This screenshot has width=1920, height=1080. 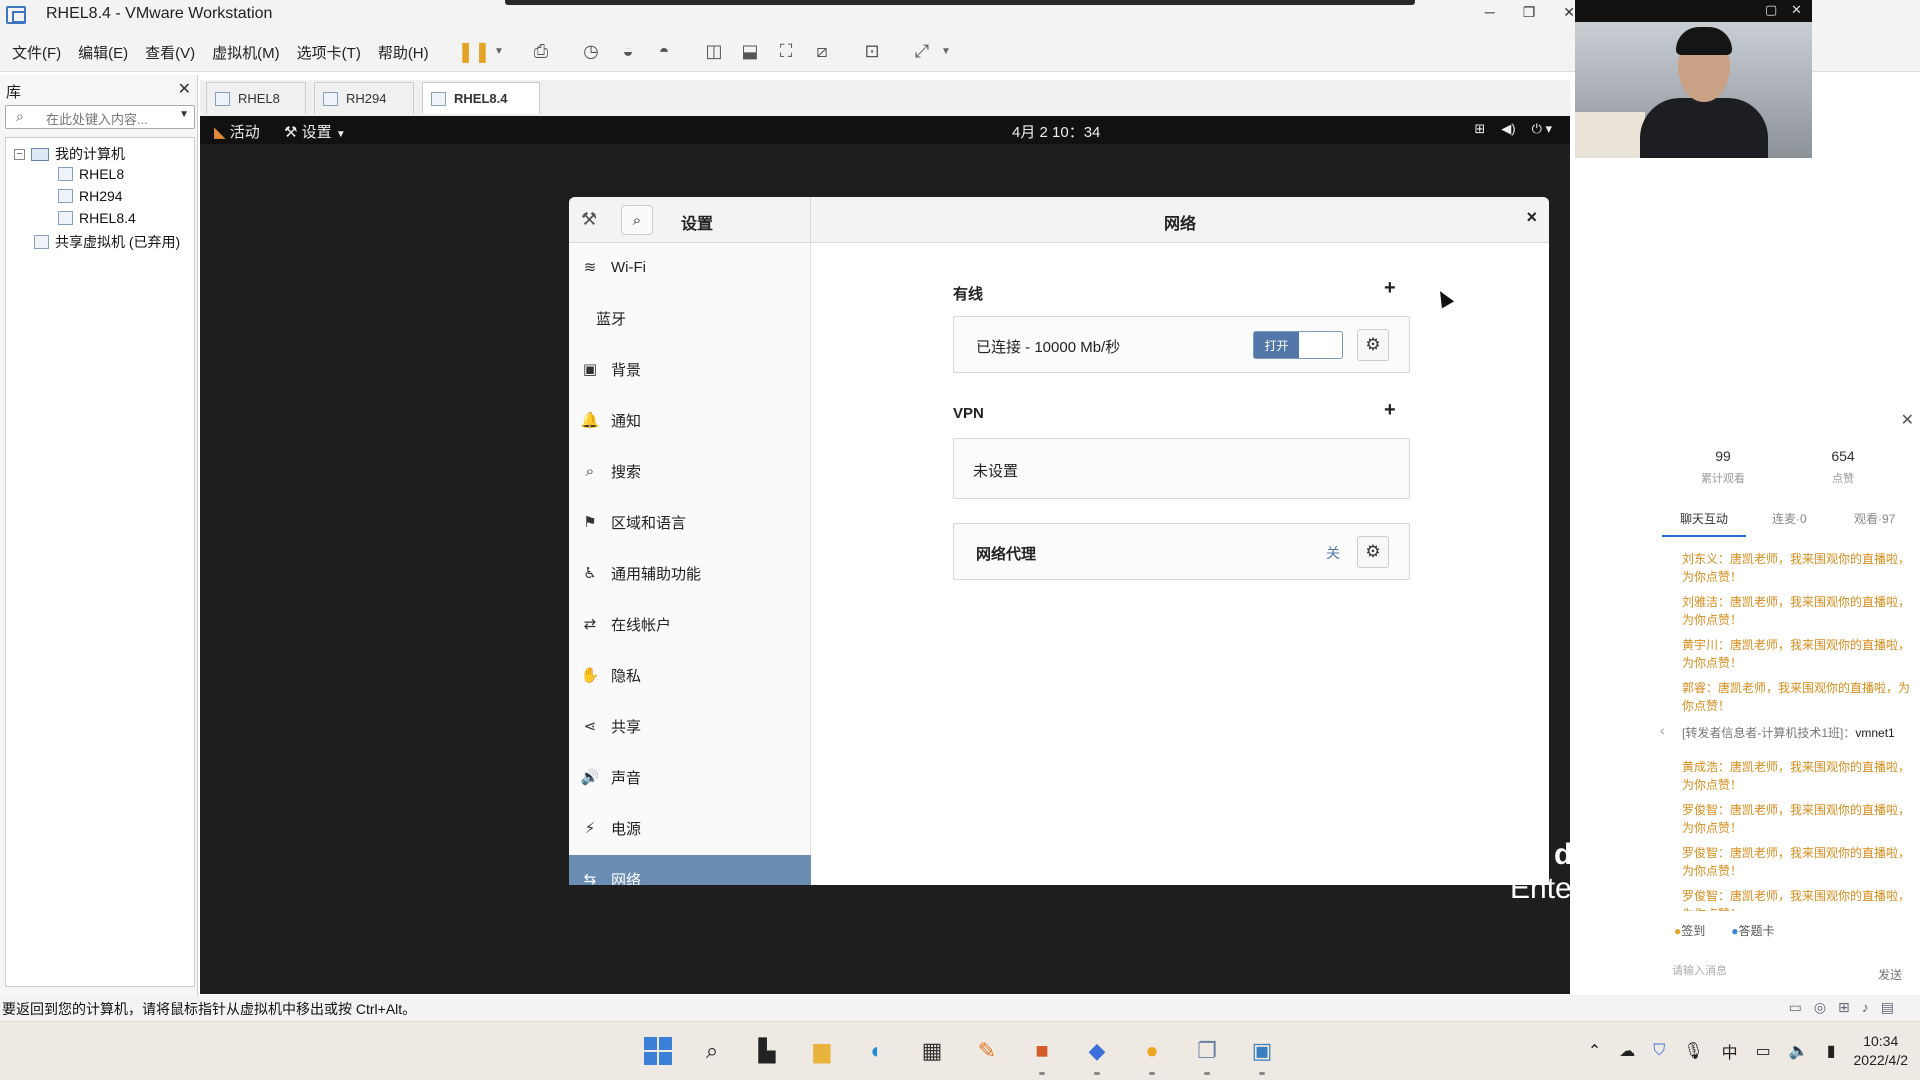 What do you see at coordinates (1181, 551) in the screenshot?
I see `network-proxy-row: 网络代理 关 ⚙` at bounding box center [1181, 551].